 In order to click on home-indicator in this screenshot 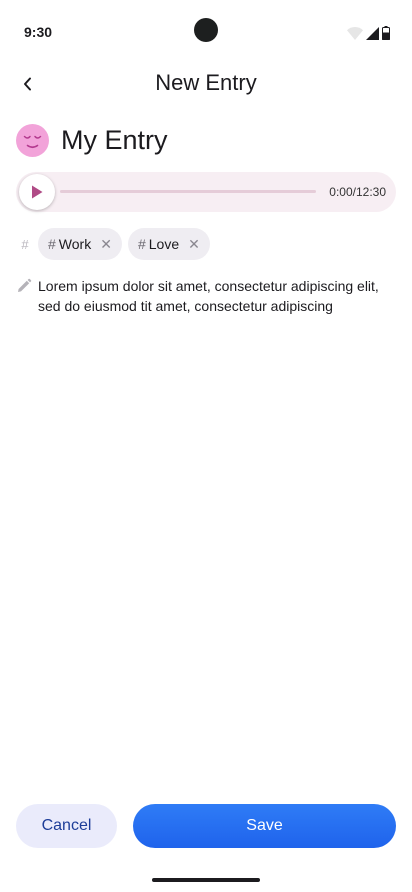, I will do `click(206, 880)`.